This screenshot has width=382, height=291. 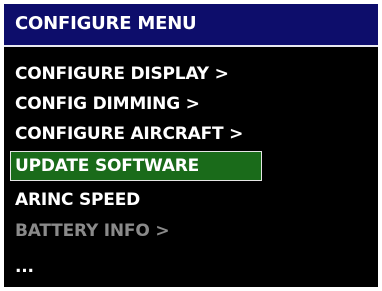 I want to click on menu-item-configure-aircraft: CONFIGURE AIRCRAFT >, so click(x=136, y=134).